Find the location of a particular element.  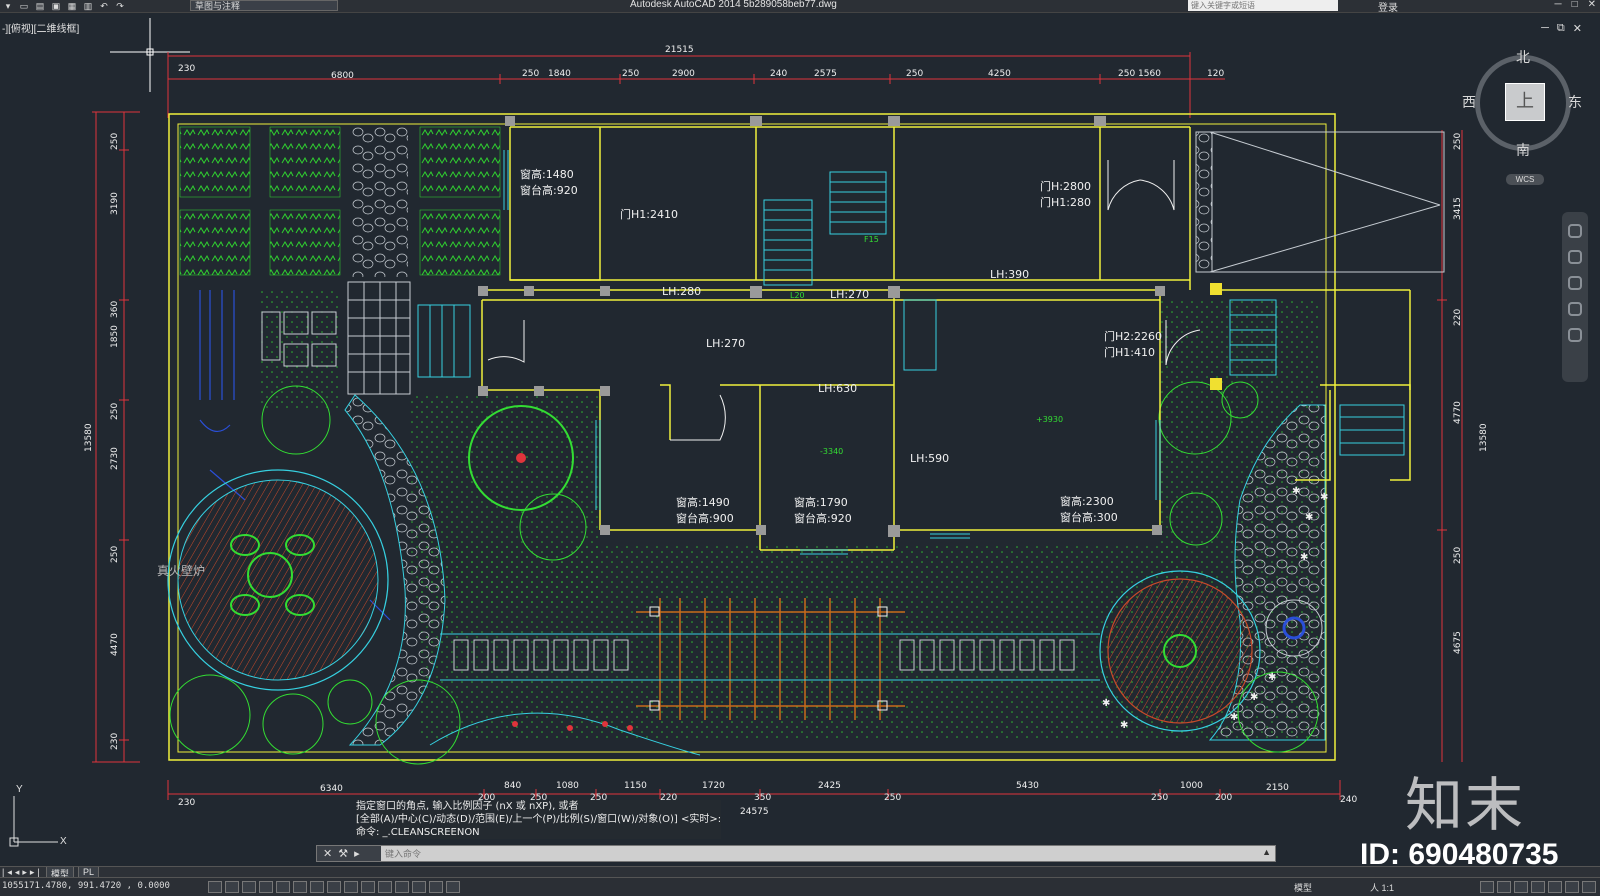

compass-east: 东 is located at coordinates (1575, 102).